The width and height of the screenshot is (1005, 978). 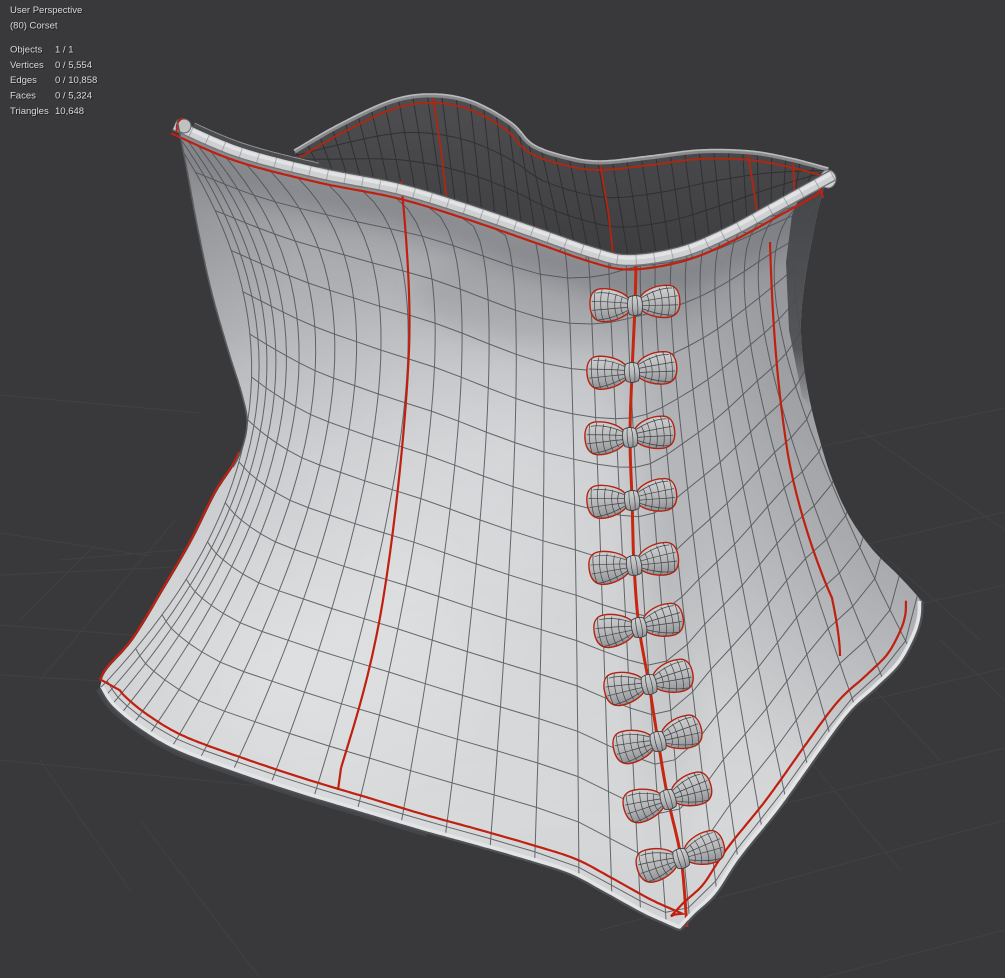 I want to click on svg-text: Faces, so click(x=23, y=96).